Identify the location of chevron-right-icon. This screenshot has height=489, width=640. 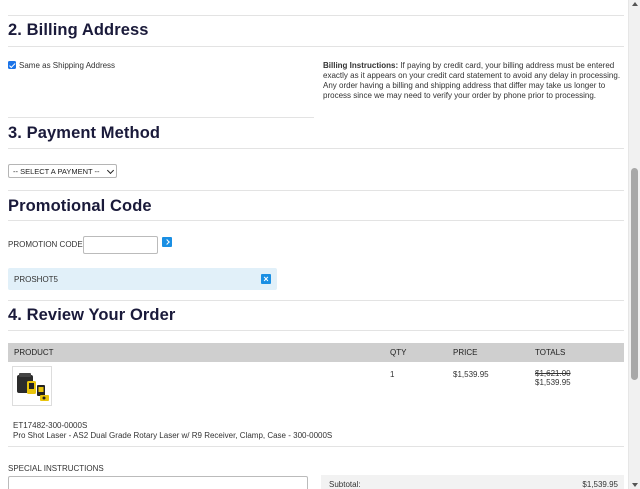
(166, 242).